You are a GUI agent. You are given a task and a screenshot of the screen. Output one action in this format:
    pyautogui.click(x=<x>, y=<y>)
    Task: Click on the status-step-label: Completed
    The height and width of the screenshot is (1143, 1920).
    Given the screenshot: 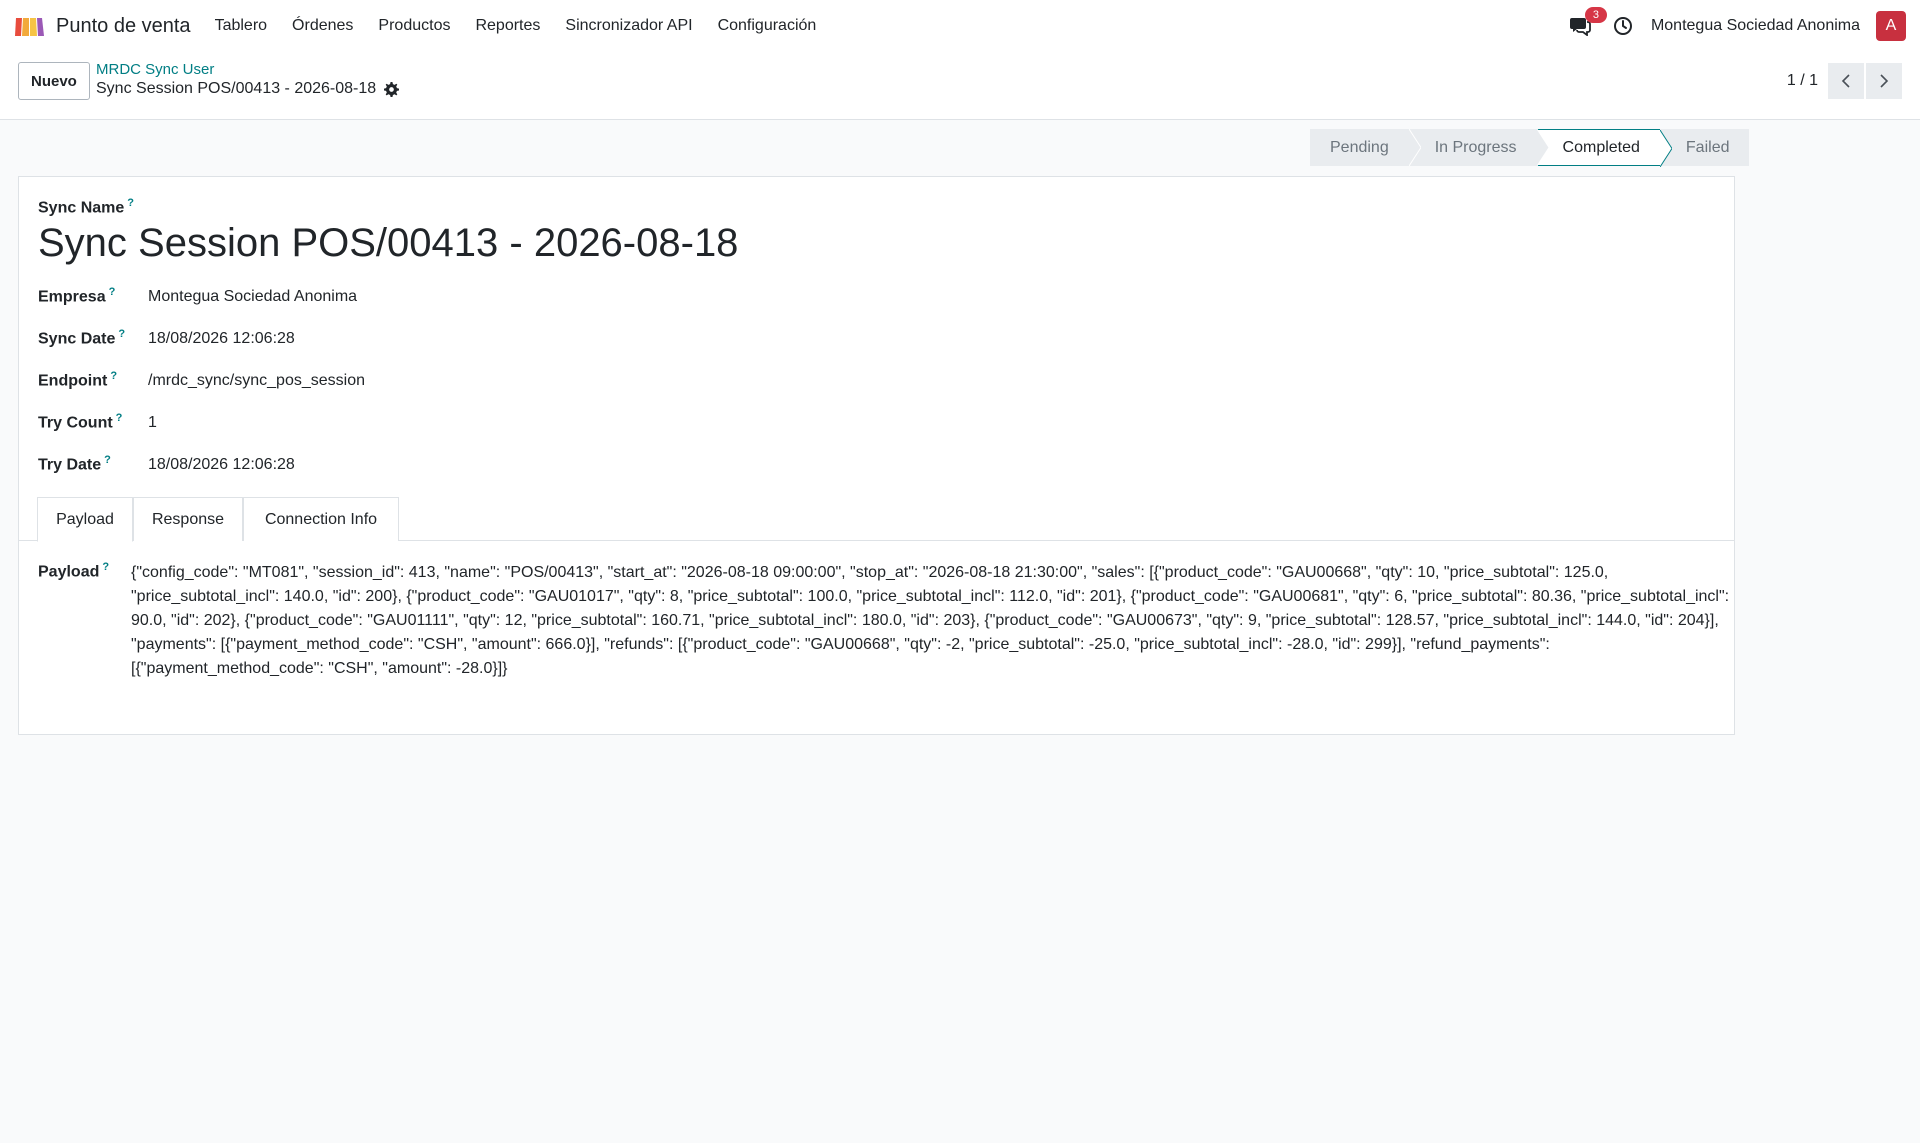 What is the action you would take?
    pyautogui.click(x=1601, y=147)
    